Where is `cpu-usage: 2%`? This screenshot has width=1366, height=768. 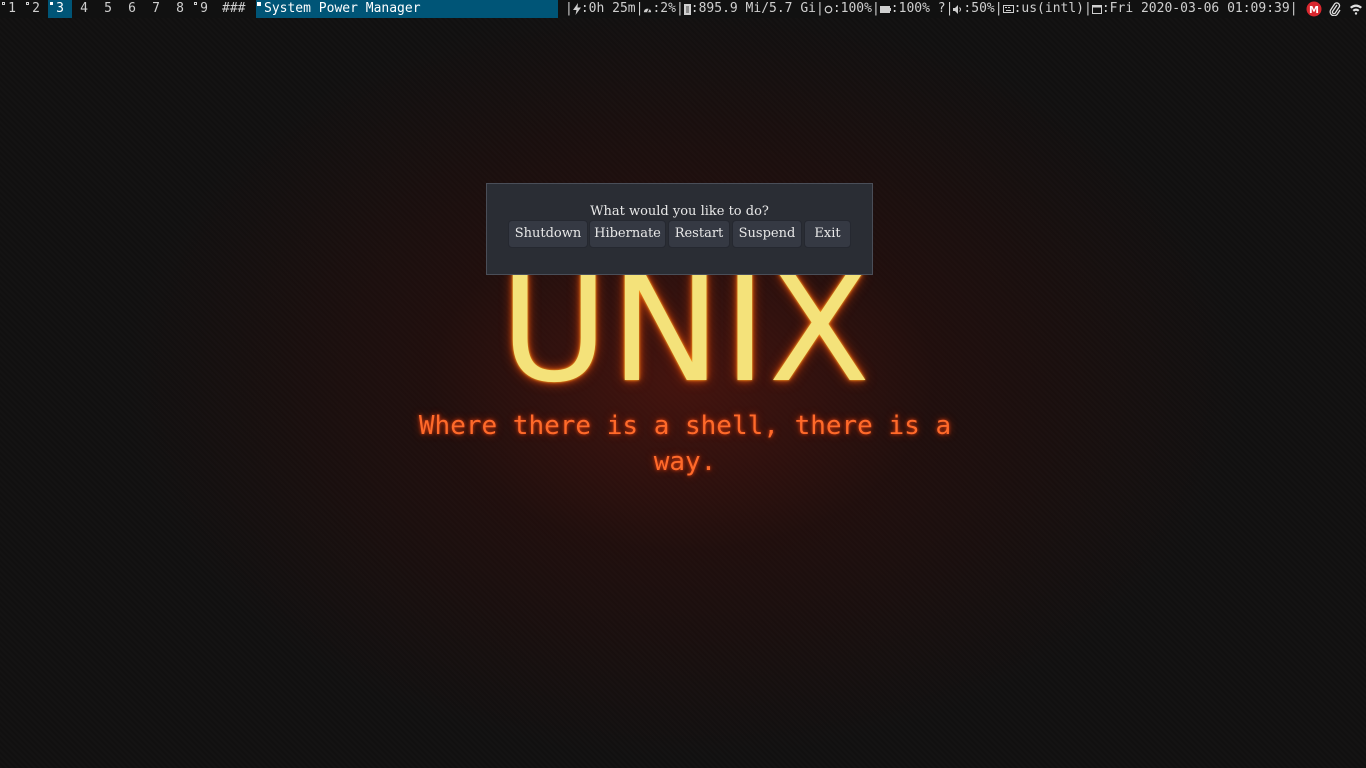
cpu-usage: 2% is located at coordinates (668, 8).